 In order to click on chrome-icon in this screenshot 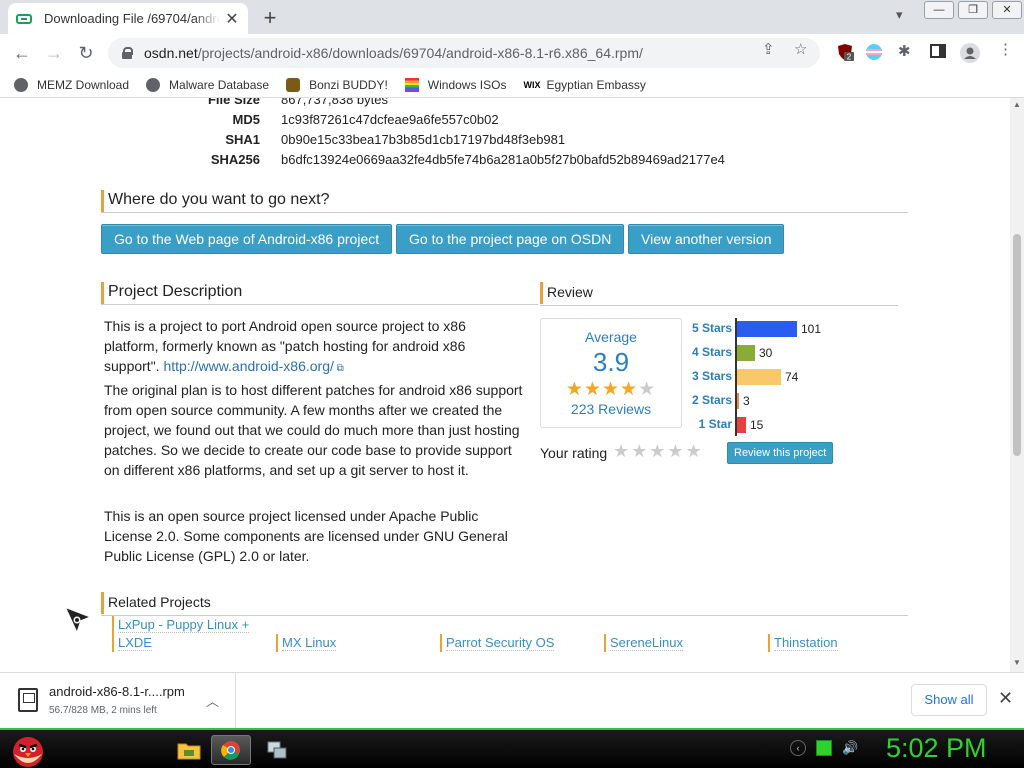, I will do `click(231, 750)`.